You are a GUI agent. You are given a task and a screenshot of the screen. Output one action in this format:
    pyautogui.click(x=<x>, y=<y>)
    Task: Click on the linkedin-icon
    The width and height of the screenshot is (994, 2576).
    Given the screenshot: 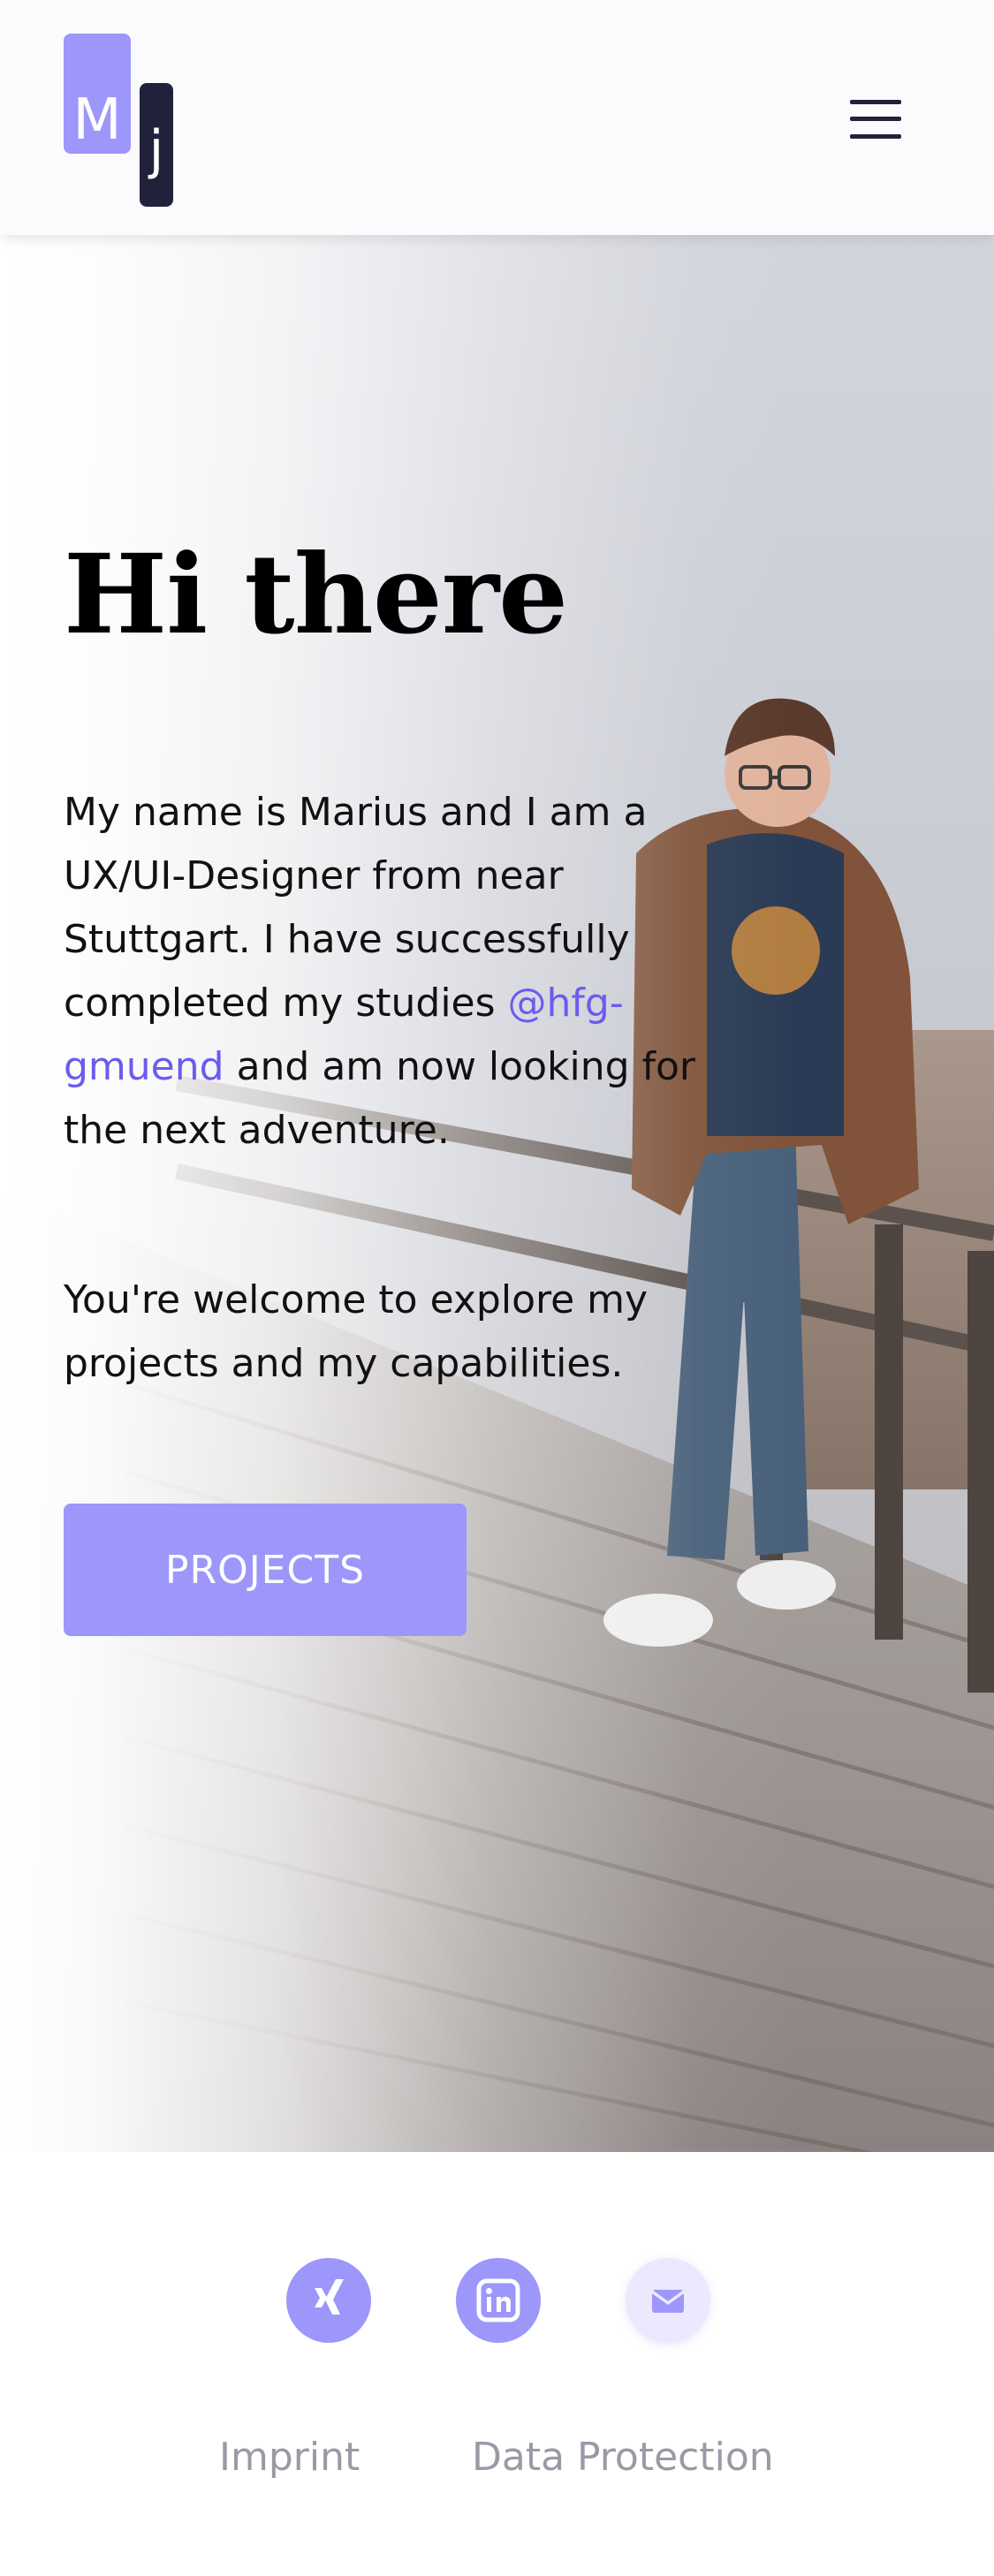 What is the action you would take?
    pyautogui.click(x=498, y=2301)
    